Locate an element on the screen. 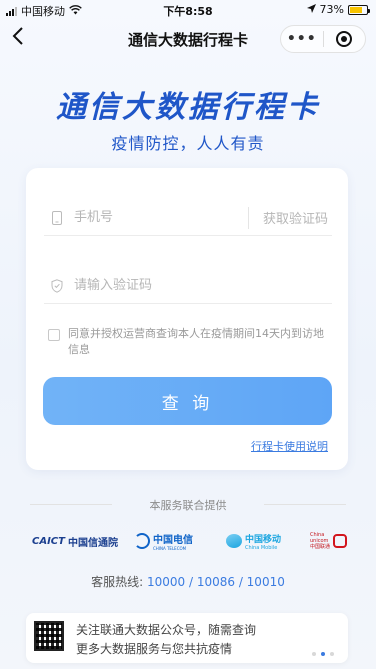 The width and height of the screenshot is (376, 669). china-telecom-logo: 中国电信 CHINA TELECOM is located at coordinates (163, 541).